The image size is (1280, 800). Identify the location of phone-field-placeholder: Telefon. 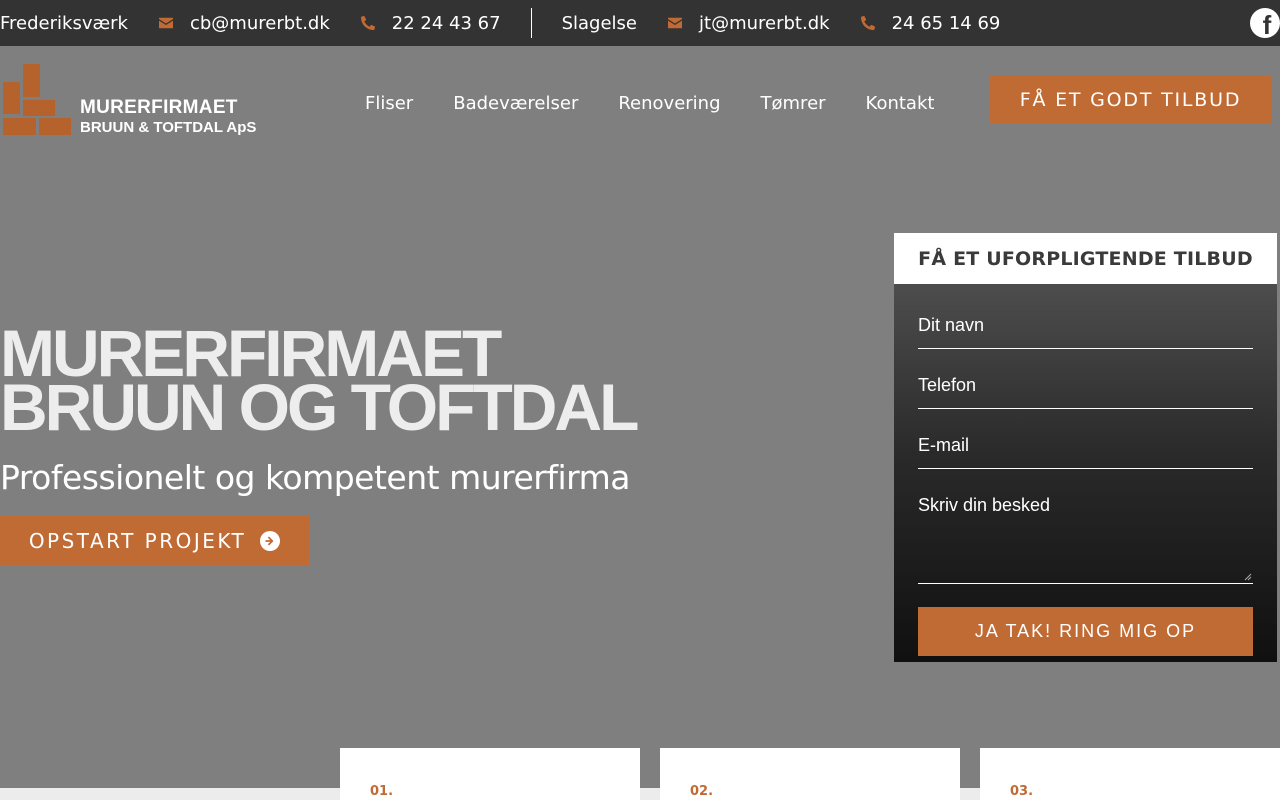
(947, 385).